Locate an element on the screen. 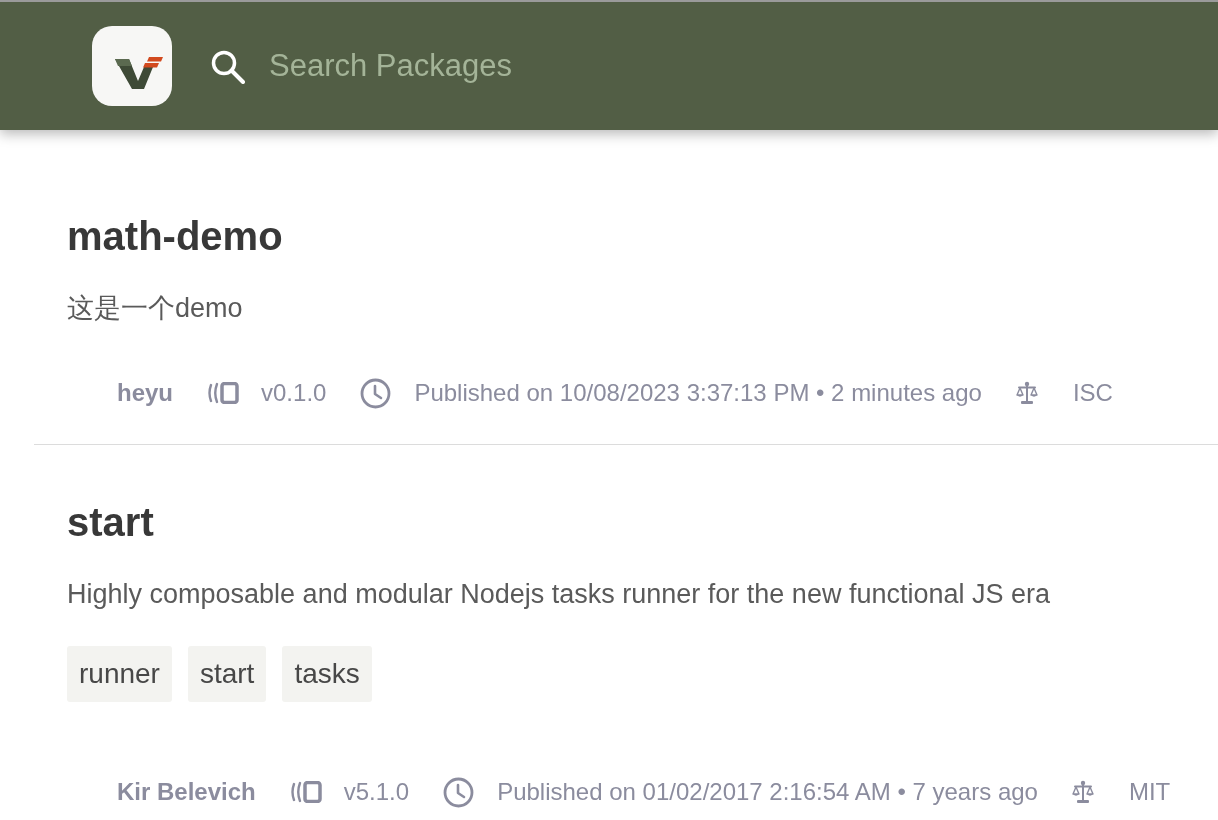  published-text: Published on 10/08/2023 3:37:13 PM • 2 minutes ago is located at coordinates (698, 393).